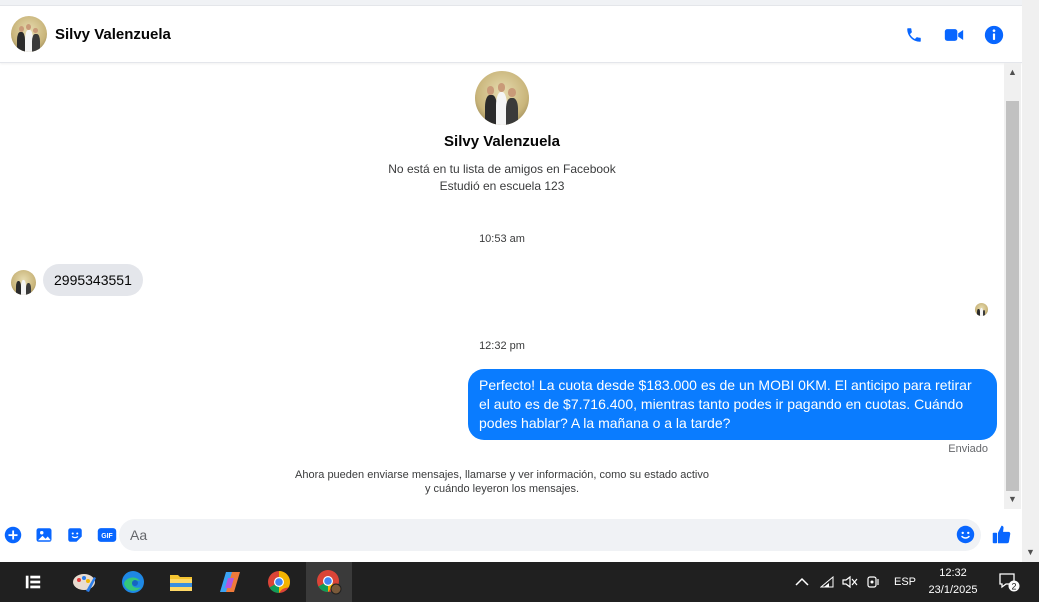 Image resolution: width=1039 pixels, height=602 pixels. I want to click on timestamp: 12:32 pm, so click(502, 346).